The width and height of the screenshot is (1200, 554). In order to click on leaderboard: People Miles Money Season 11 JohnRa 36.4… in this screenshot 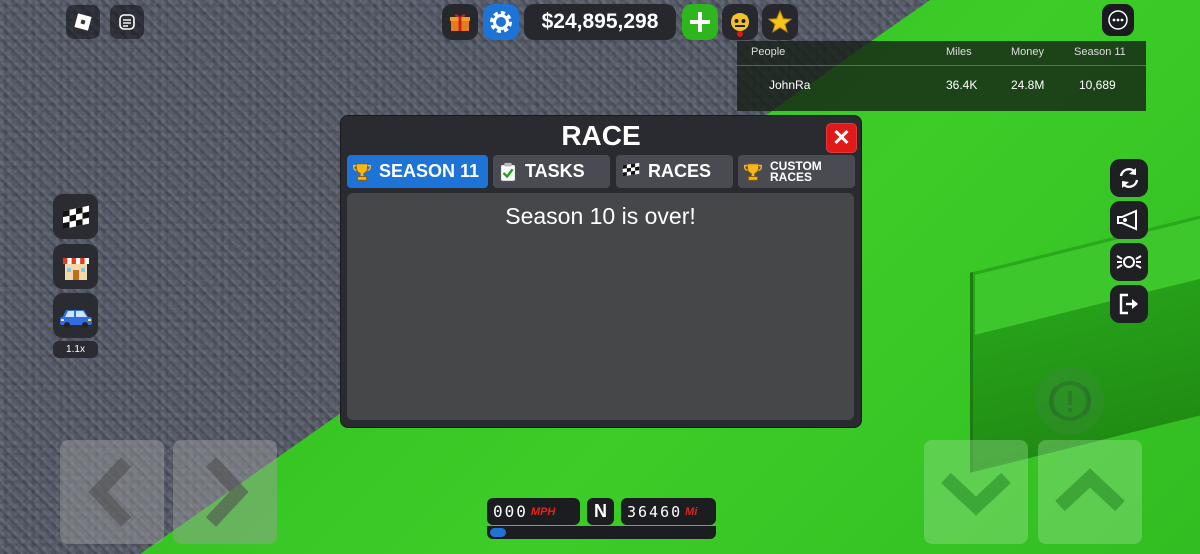, I will do `click(941, 76)`.